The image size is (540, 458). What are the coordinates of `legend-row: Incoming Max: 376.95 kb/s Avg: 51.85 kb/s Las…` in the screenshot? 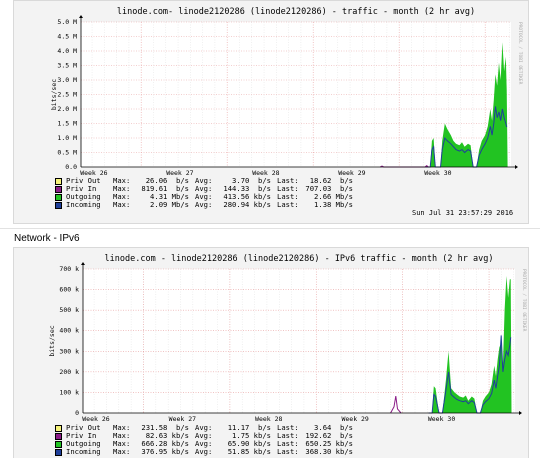 It's located at (207, 452).